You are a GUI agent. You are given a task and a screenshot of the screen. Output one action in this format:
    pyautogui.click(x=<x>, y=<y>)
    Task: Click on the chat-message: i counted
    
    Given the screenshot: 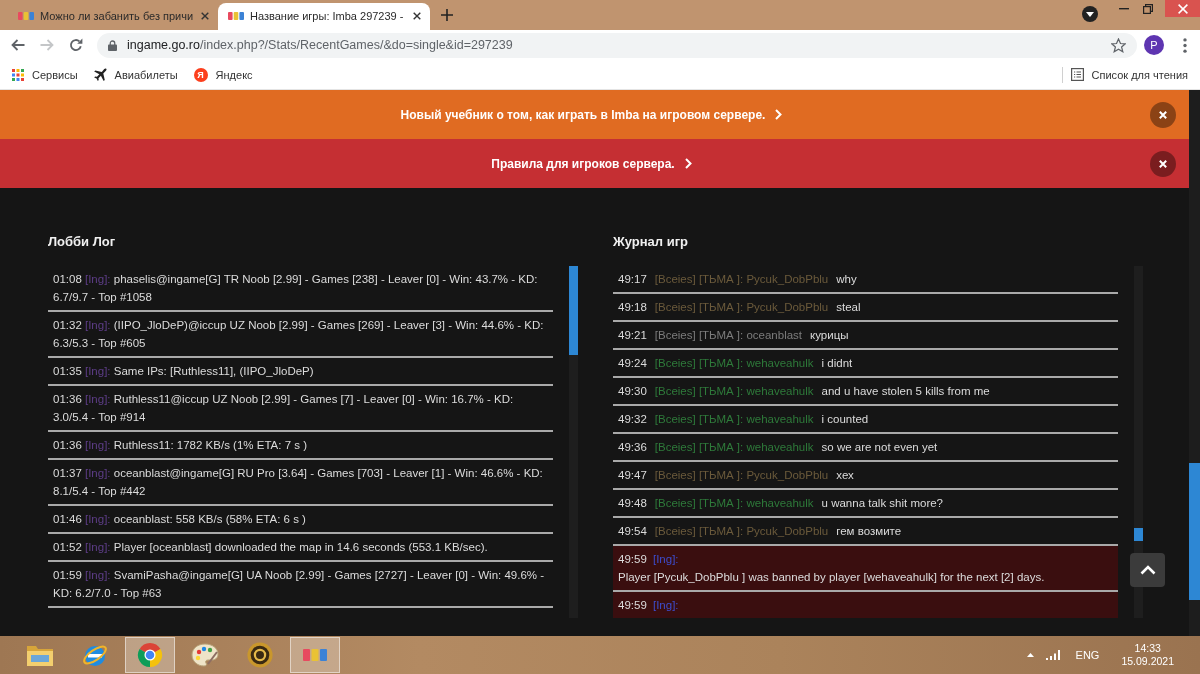 What is the action you would take?
    pyautogui.click(x=845, y=419)
    